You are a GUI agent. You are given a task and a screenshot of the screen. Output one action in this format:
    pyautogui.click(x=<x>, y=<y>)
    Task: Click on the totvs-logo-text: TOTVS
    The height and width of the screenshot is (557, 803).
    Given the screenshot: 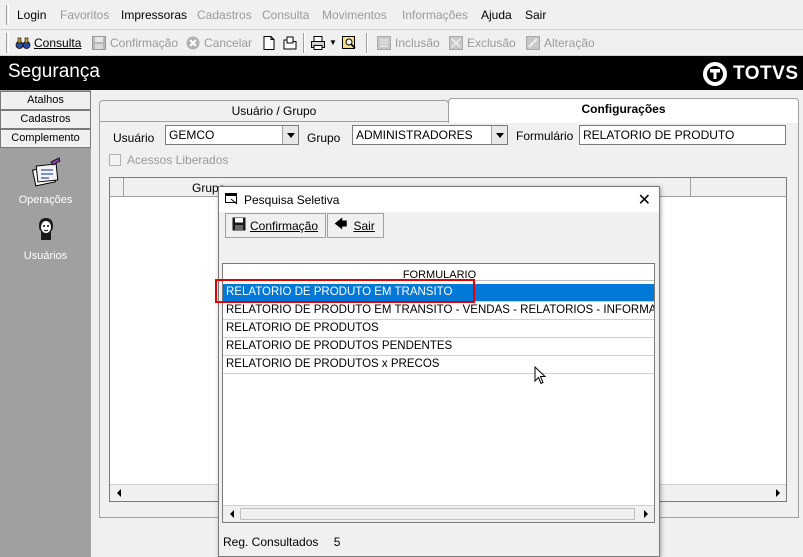 What is the action you would take?
    pyautogui.click(x=766, y=73)
    